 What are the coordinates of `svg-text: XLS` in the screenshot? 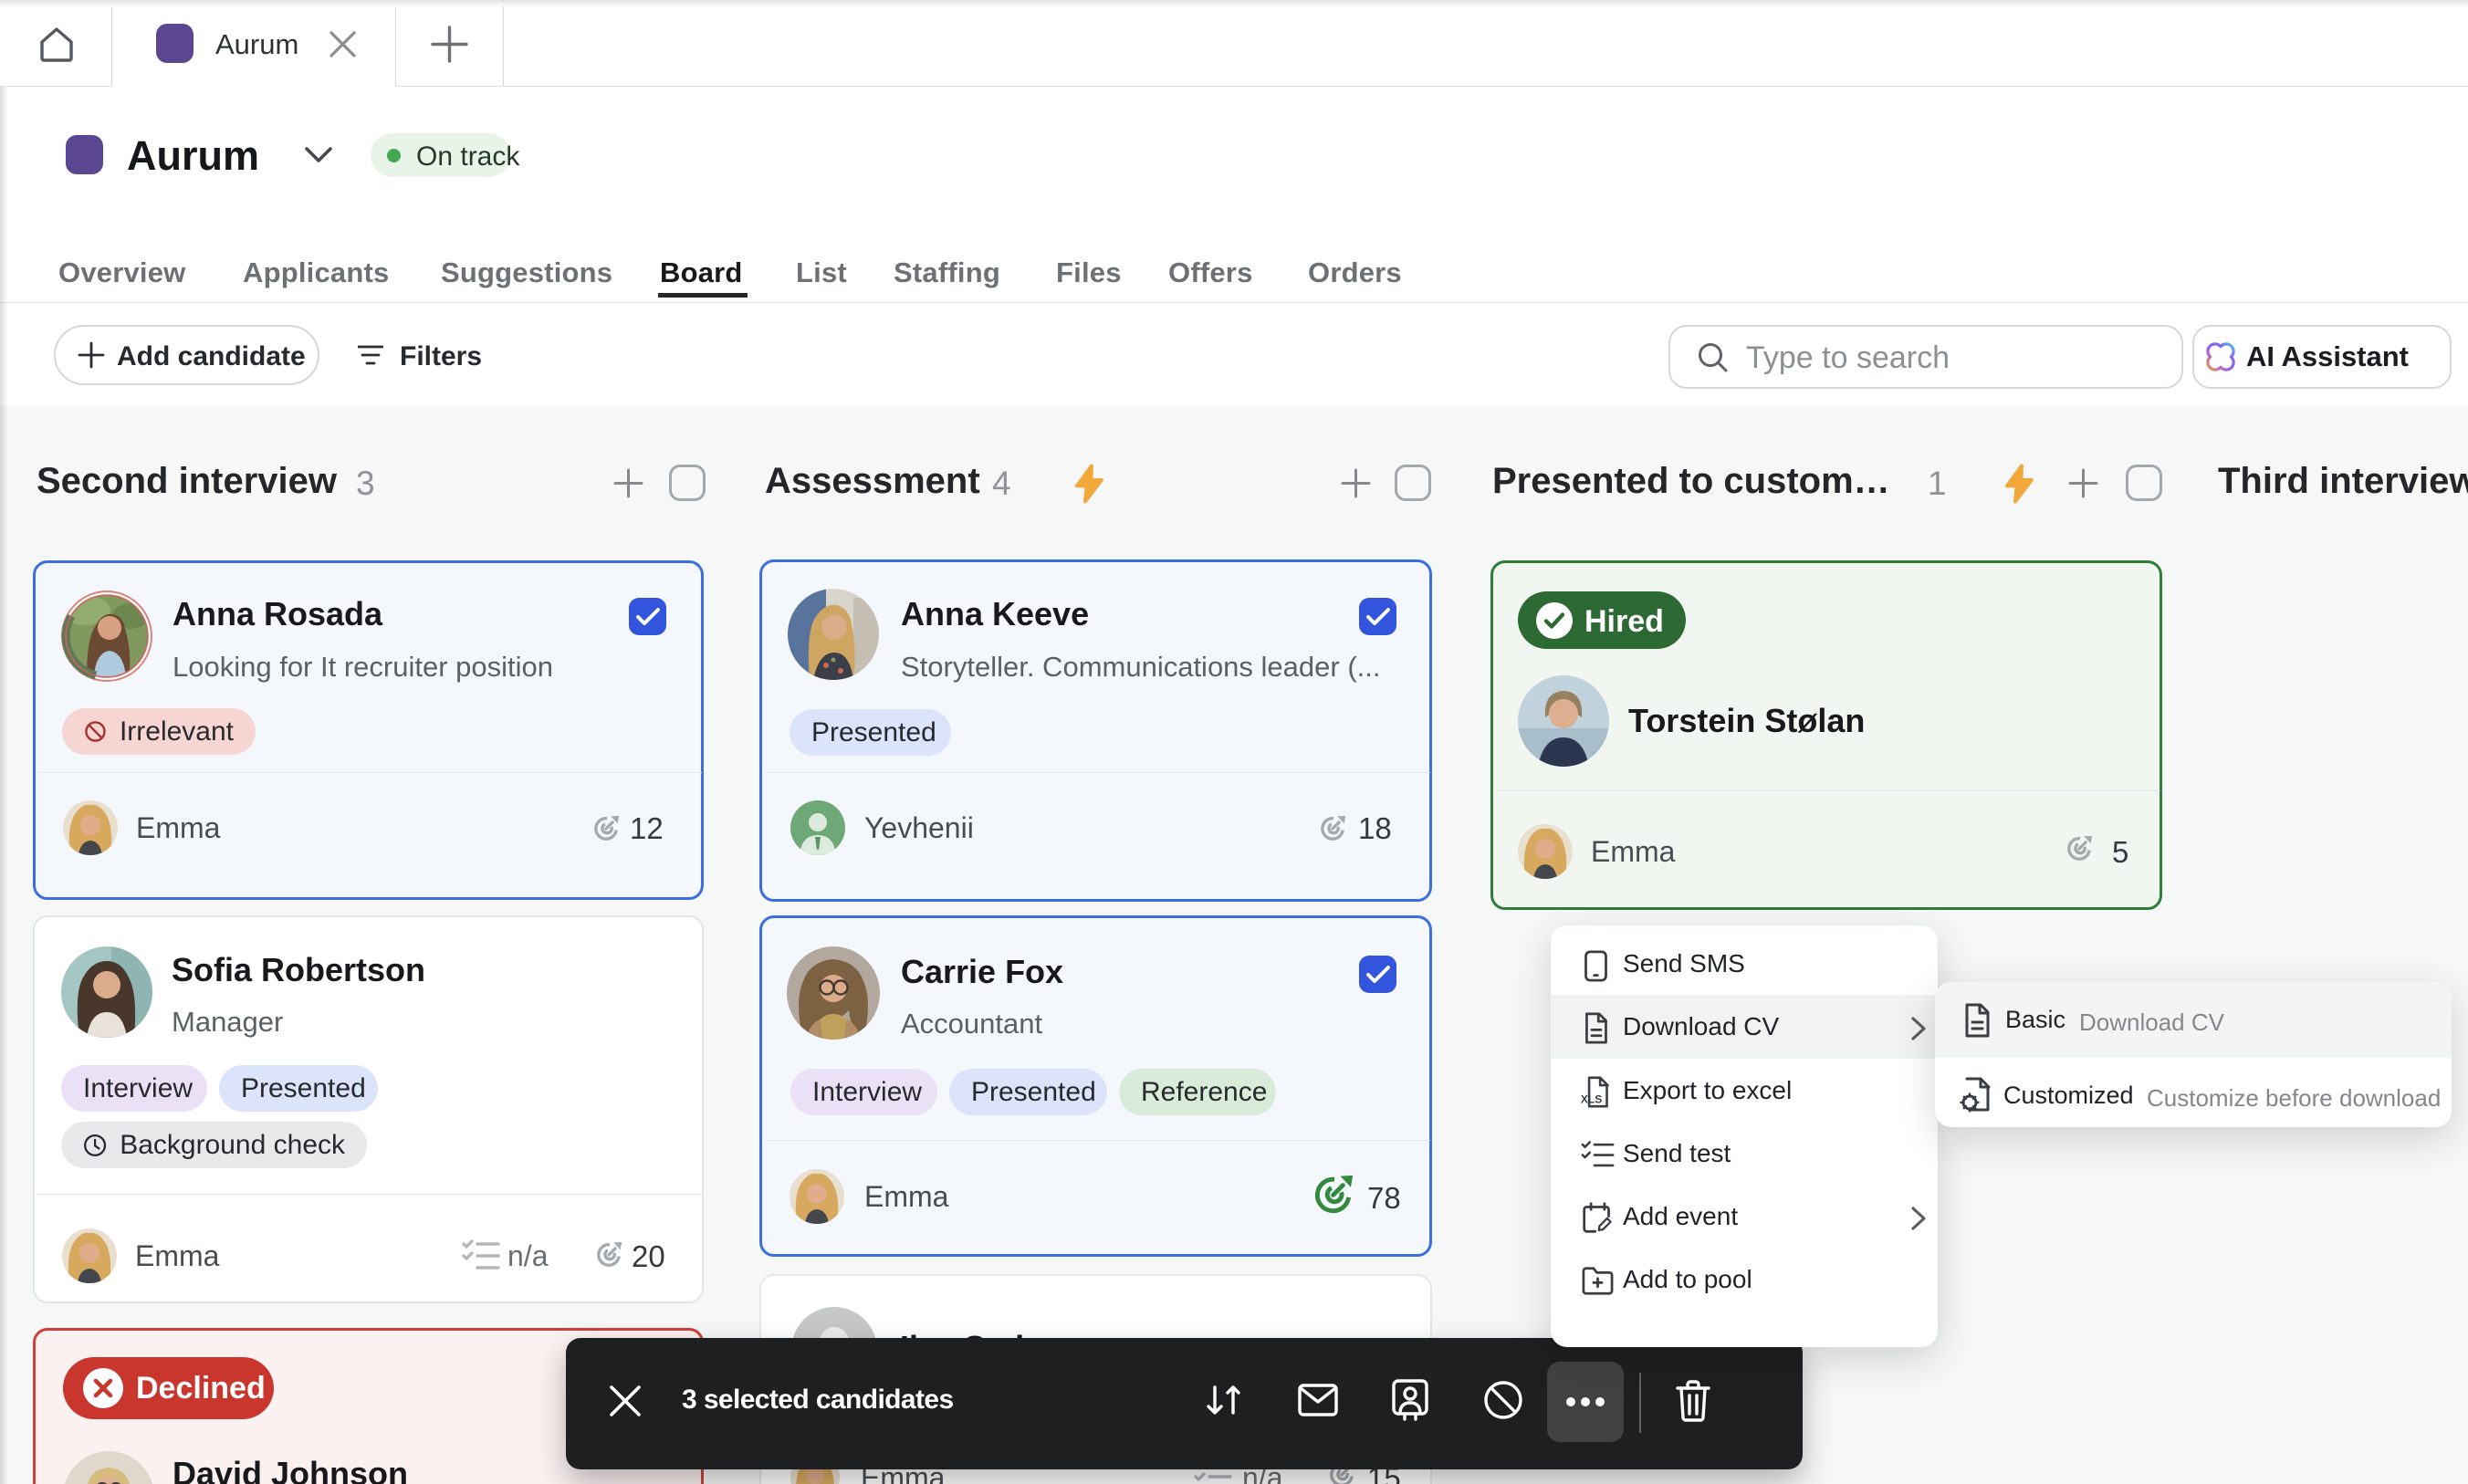 It's located at (1592, 1099).